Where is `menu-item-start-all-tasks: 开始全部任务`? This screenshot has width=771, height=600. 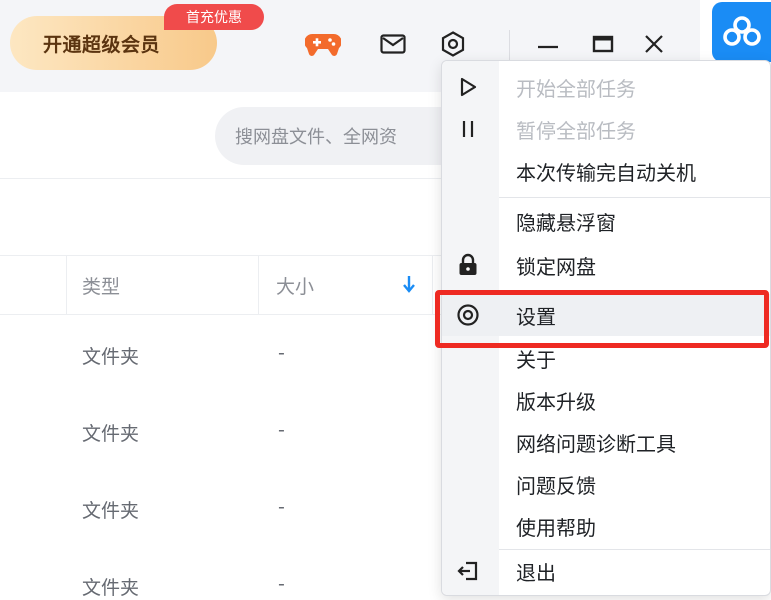 menu-item-start-all-tasks: 开始全部任务 is located at coordinates (606, 87).